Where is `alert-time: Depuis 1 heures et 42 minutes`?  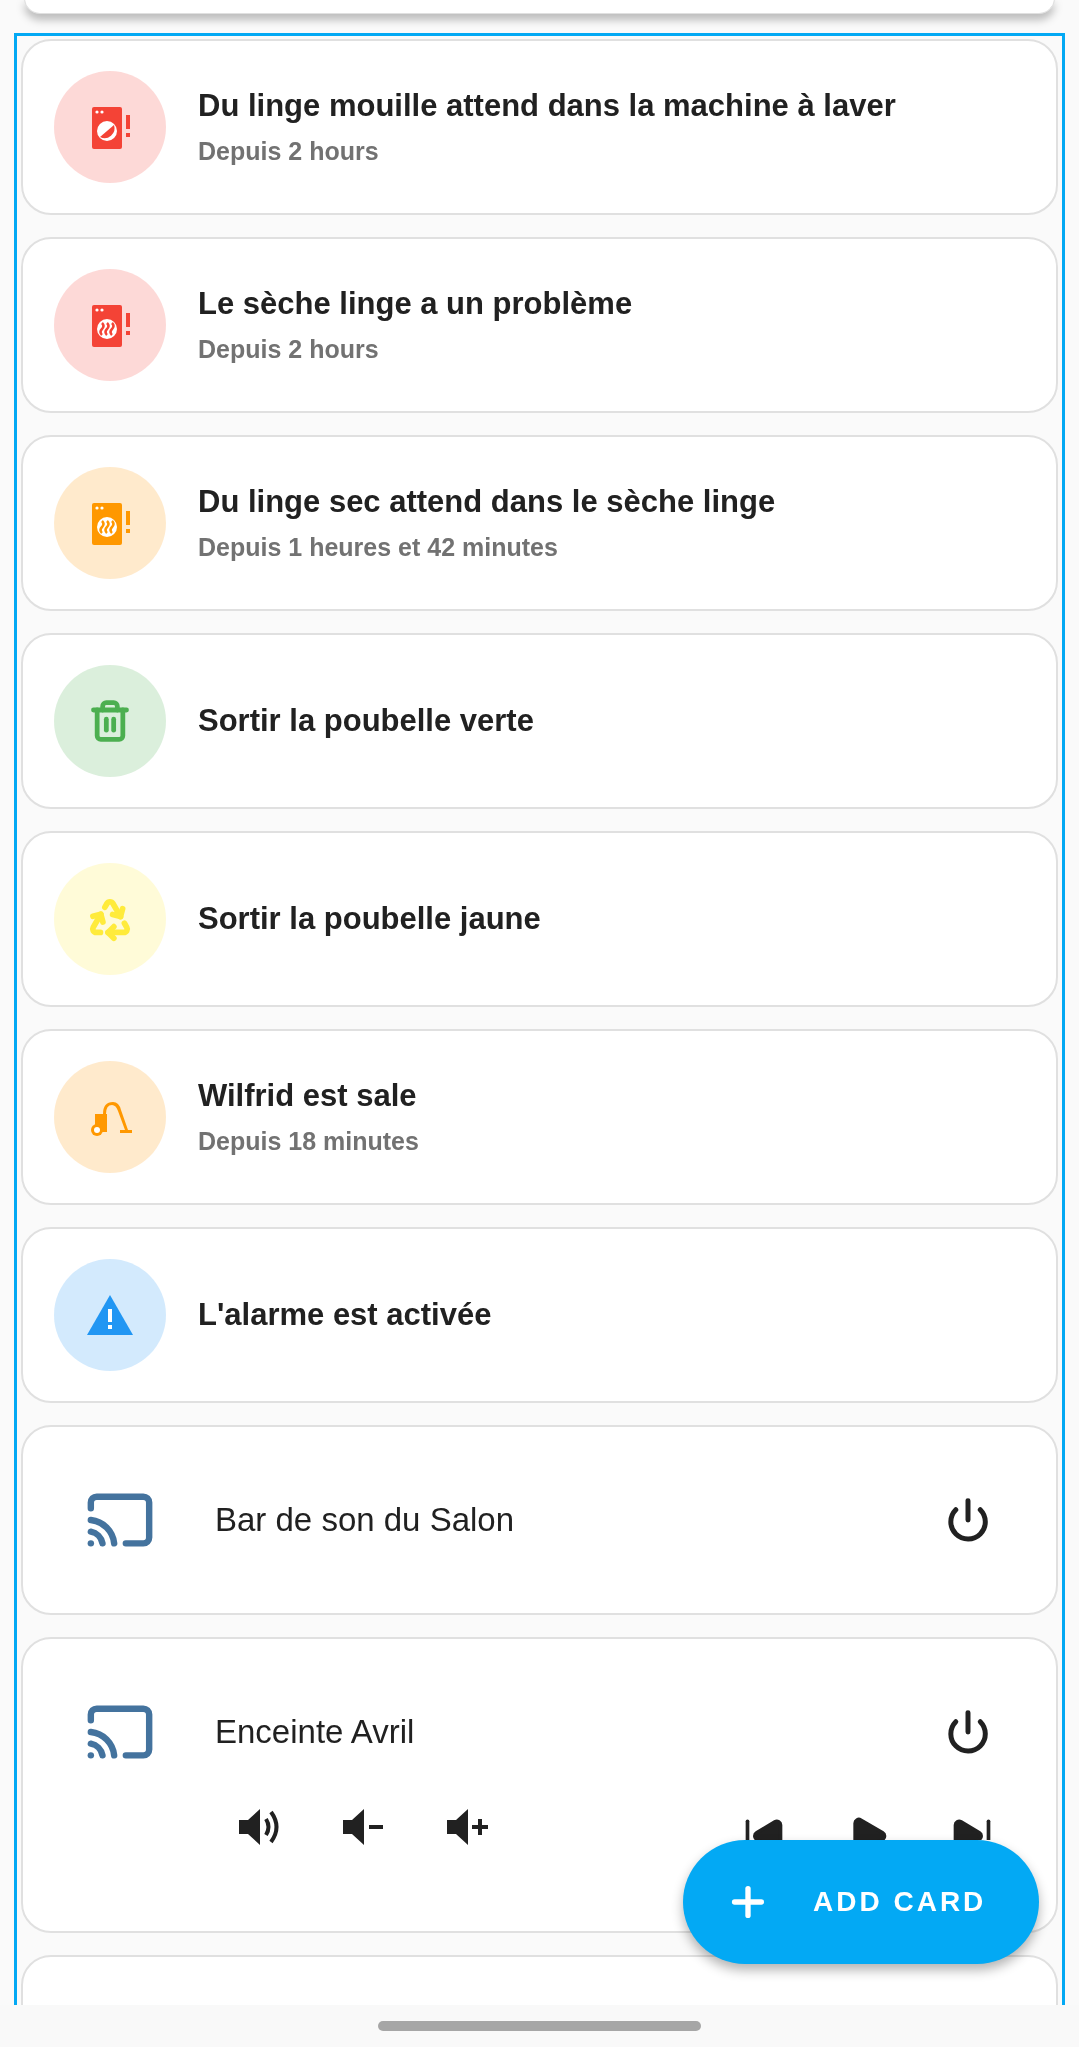 alert-time: Depuis 1 heures et 42 minutes is located at coordinates (378, 547).